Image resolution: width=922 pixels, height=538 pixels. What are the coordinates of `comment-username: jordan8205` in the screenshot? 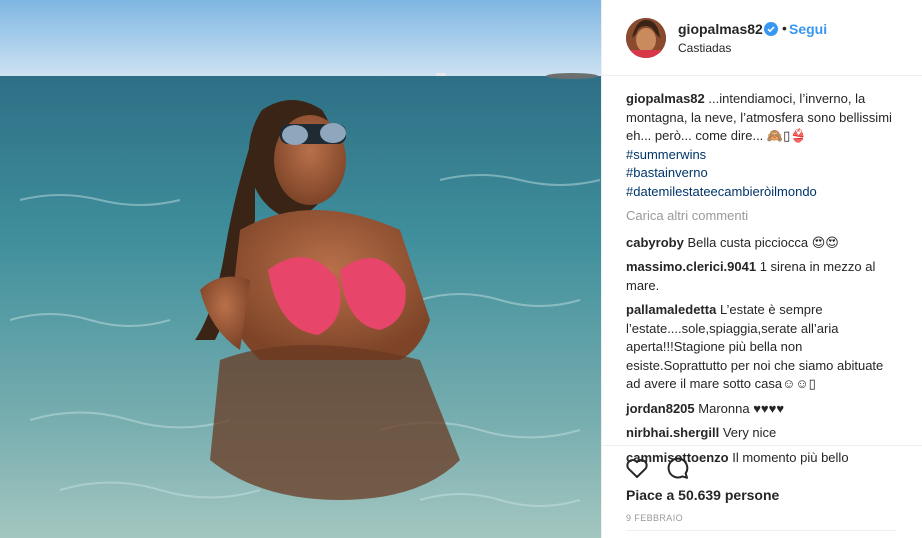 It's located at (660, 408).